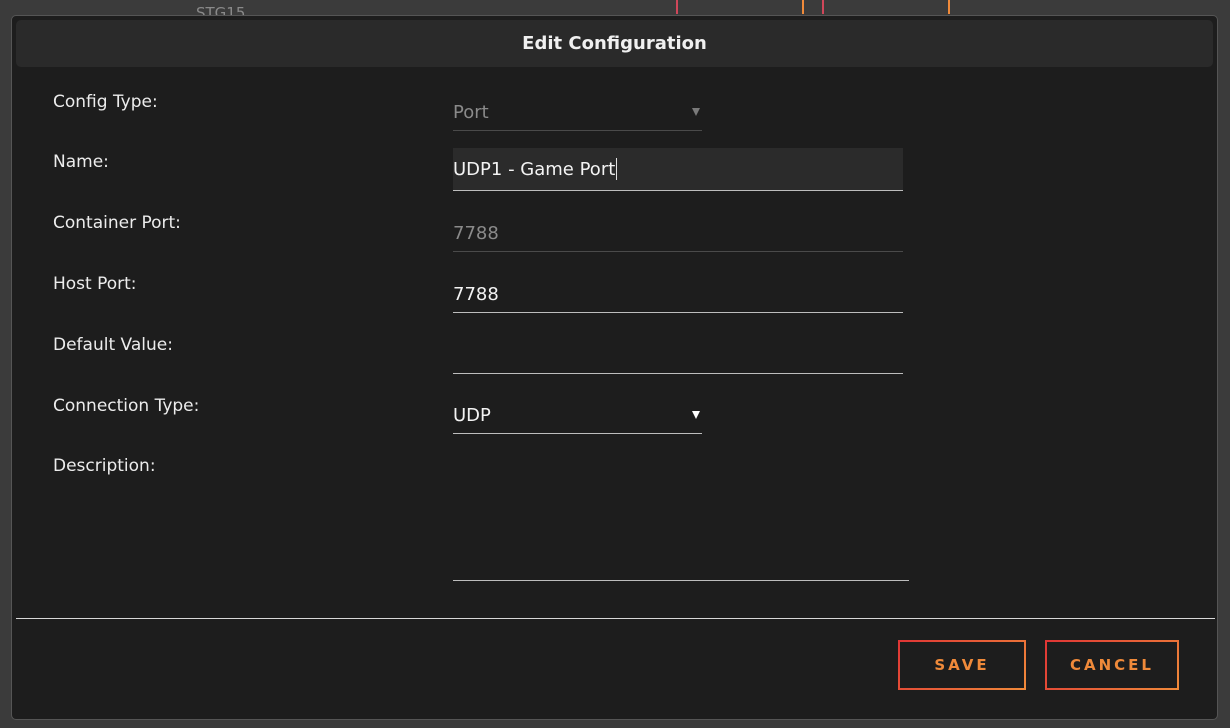  What do you see at coordinates (113, 345) in the screenshot?
I see `default-value-label: Default Value:` at bounding box center [113, 345].